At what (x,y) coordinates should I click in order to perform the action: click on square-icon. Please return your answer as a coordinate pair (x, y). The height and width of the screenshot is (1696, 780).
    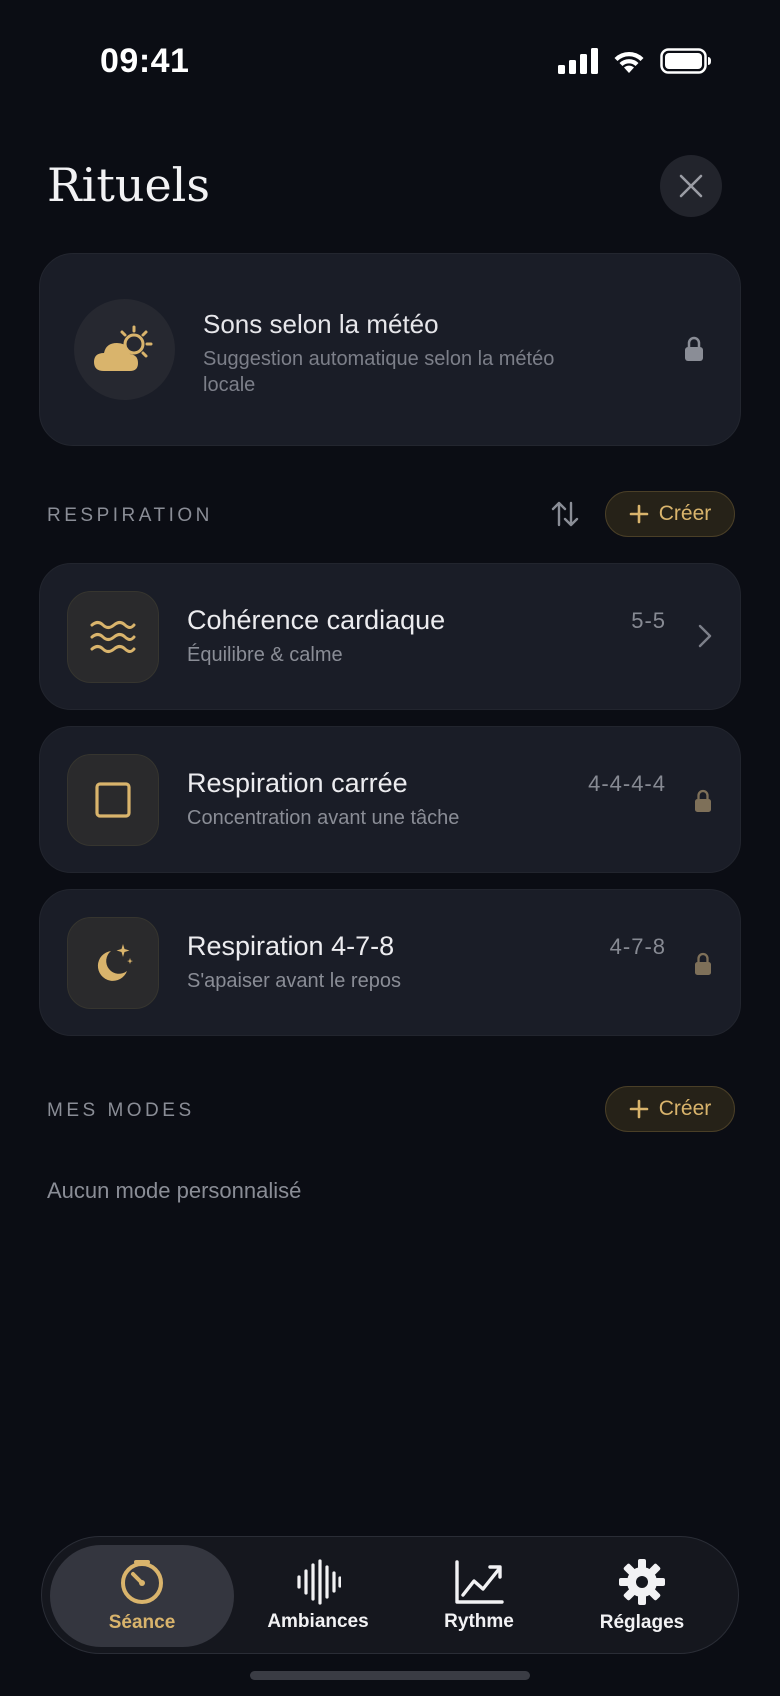
    Looking at the image, I should click on (113, 800).